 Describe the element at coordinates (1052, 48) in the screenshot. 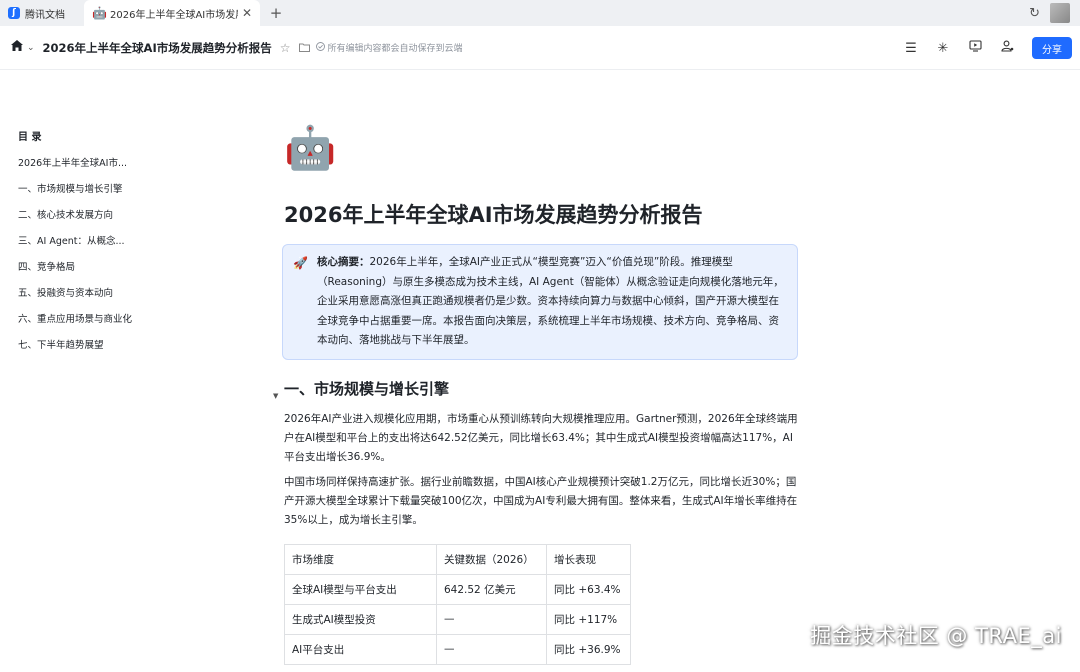

I see `share-button: 分享` at that location.